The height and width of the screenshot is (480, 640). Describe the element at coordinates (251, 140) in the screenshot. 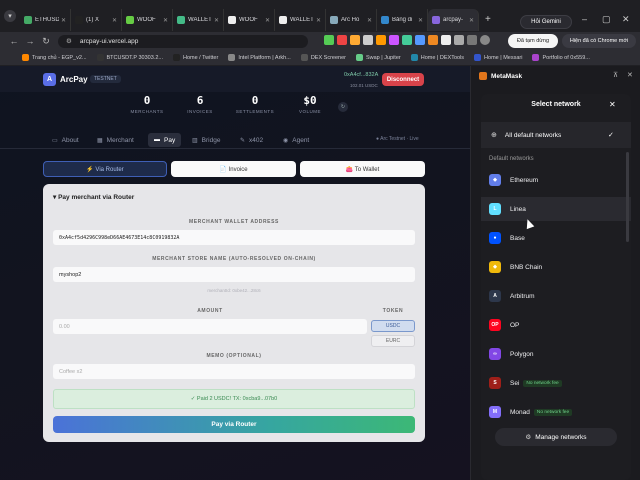

I see `tab-x402: ✎ x402` at that location.